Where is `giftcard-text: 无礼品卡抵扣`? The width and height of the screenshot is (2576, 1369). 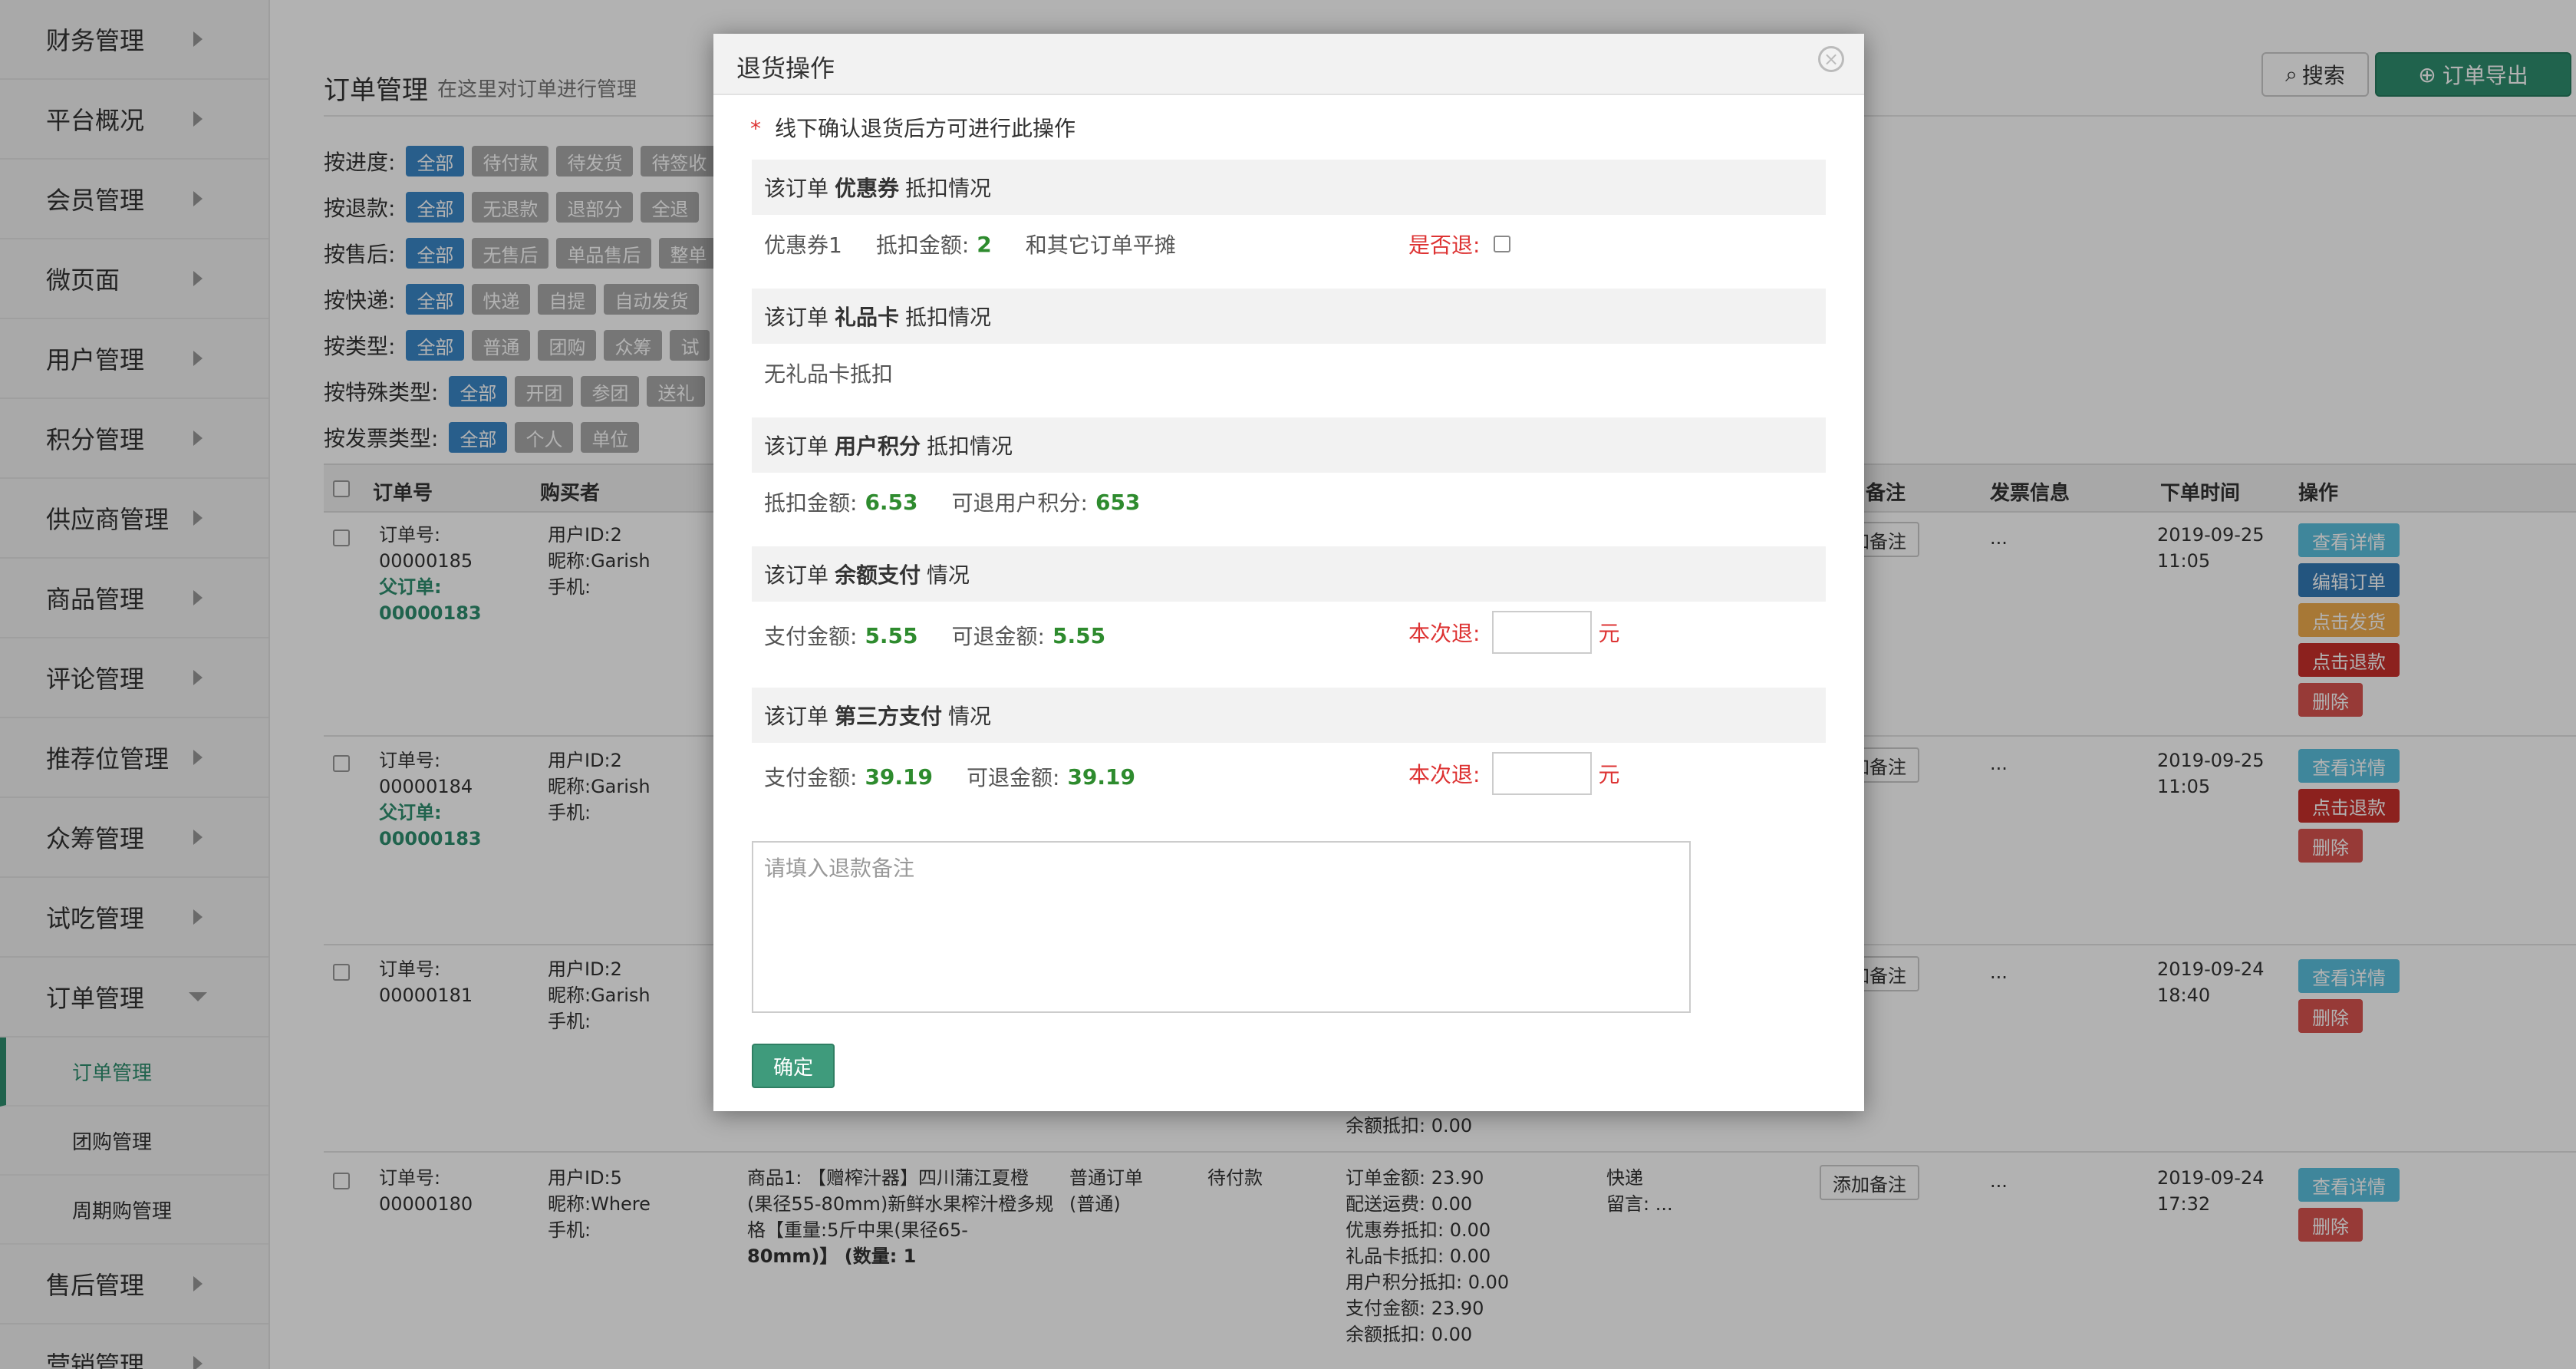 giftcard-text: 无礼品卡抵扣 is located at coordinates (829, 374).